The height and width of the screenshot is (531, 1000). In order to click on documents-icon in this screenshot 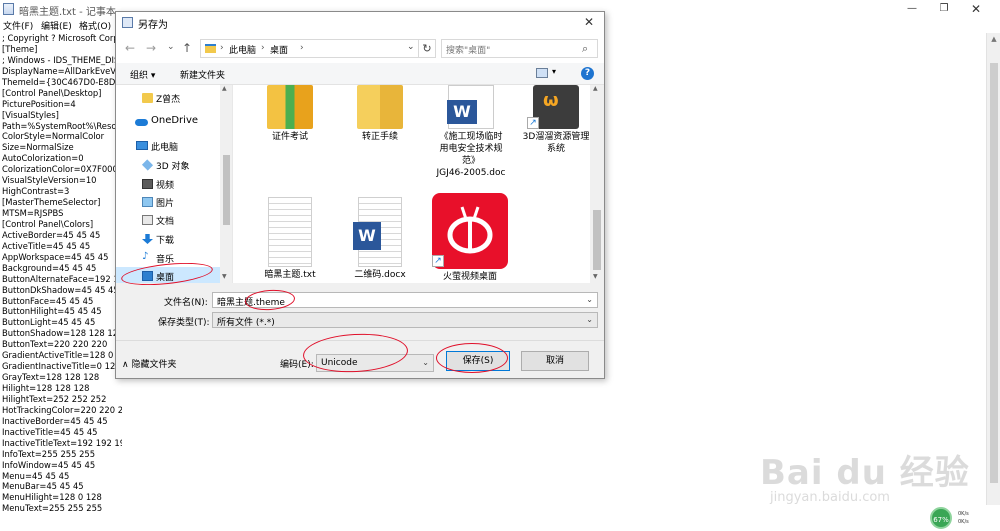, I will do `click(147, 220)`.